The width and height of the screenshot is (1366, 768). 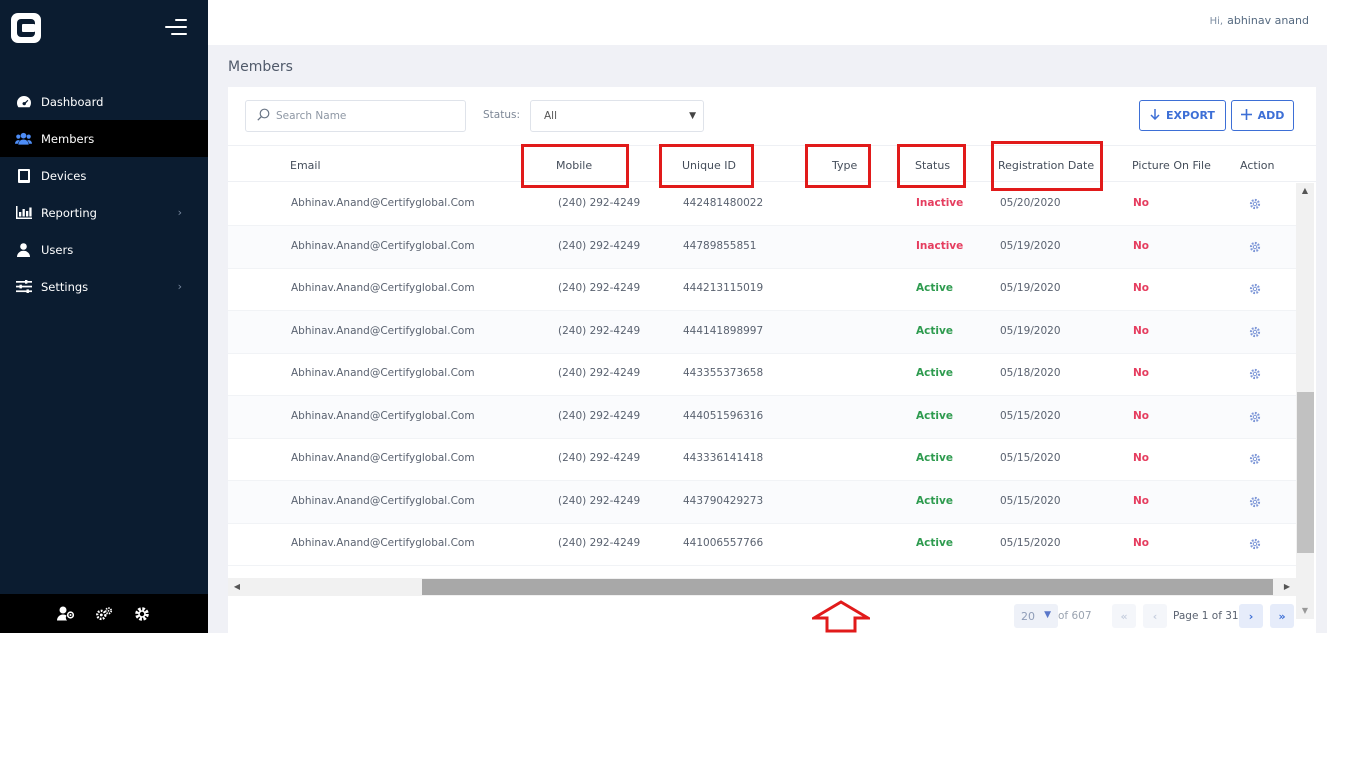 I want to click on page-size-value: 20, so click(x=1028, y=616).